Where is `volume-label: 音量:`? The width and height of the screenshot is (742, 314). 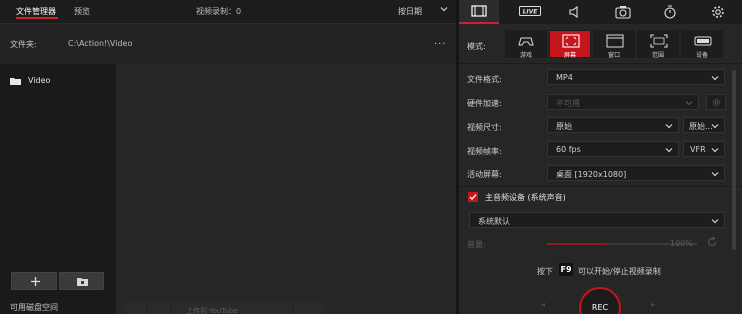 volume-label: 音量: is located at coordinates (476, 244).